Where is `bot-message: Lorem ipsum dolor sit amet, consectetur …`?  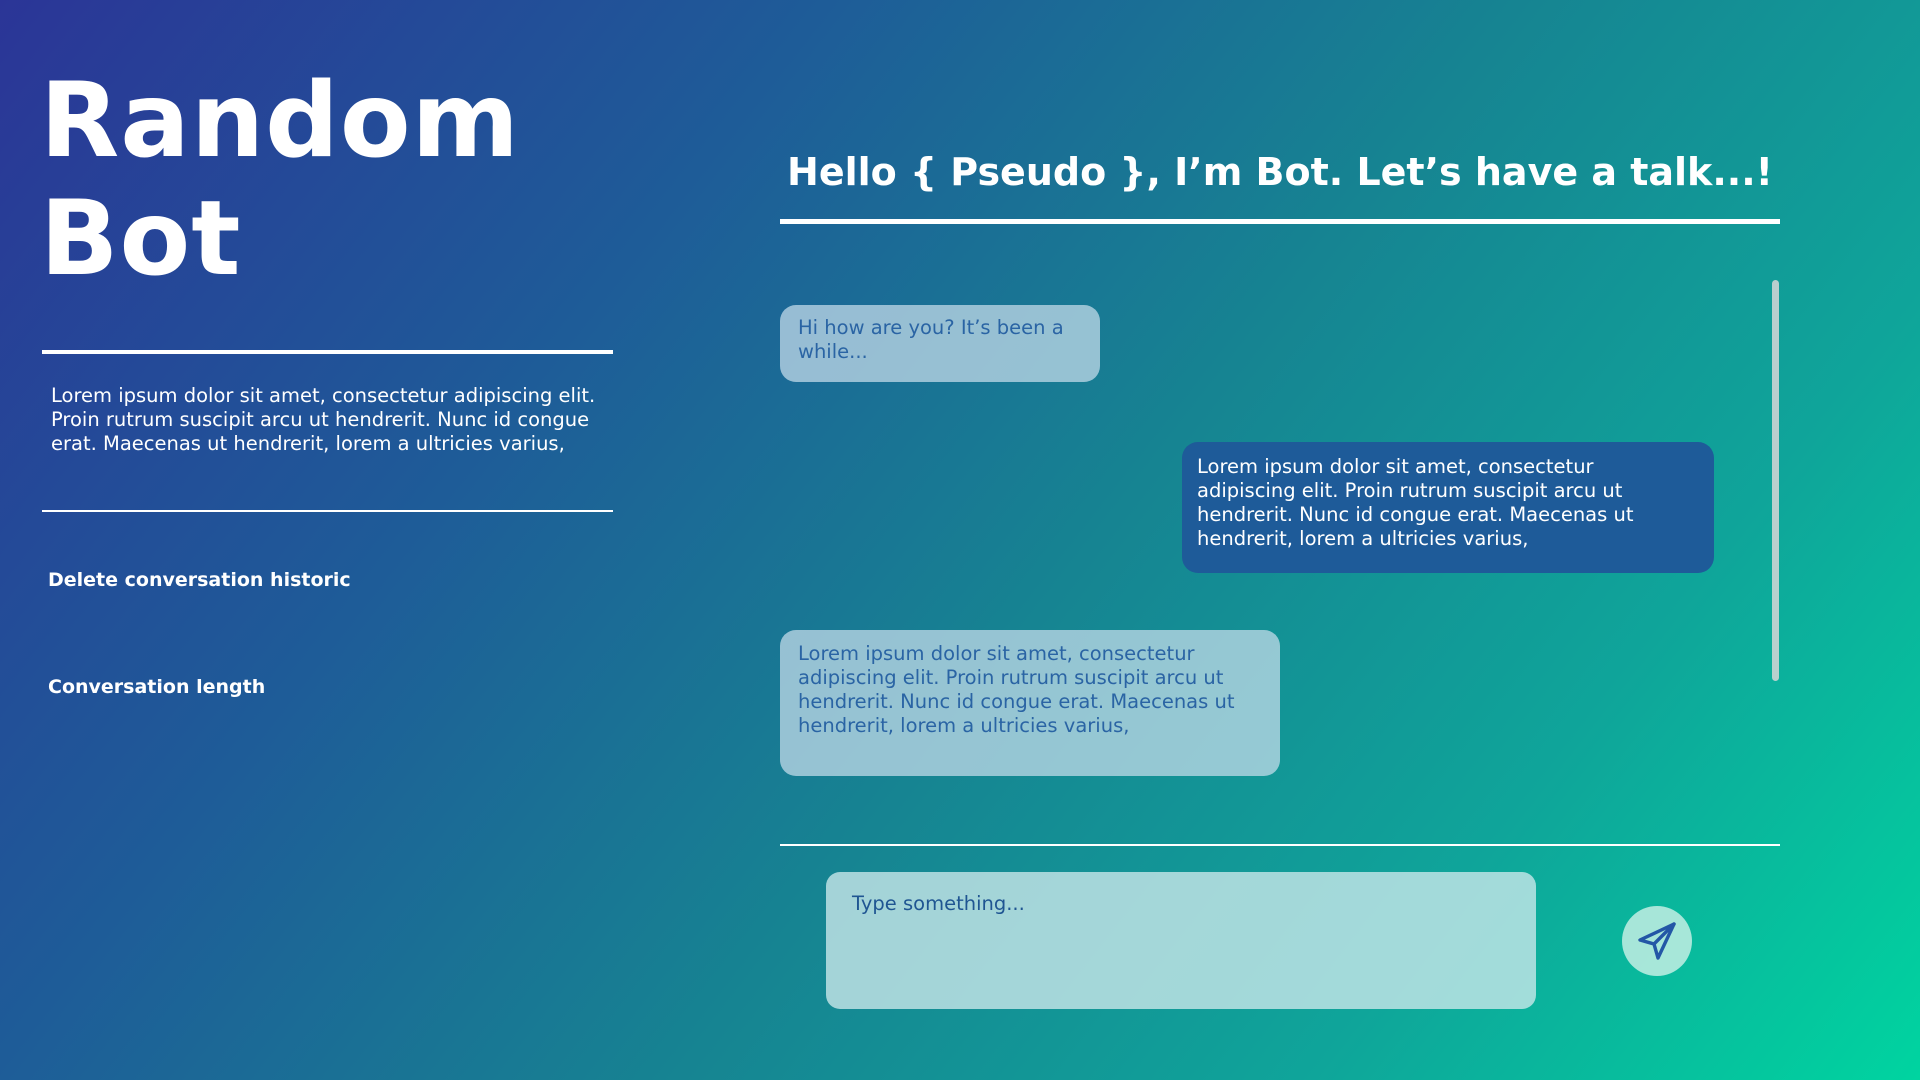 bot-message: Lorem ipsum dolor sit amet, consectetur … is located at coordinates (1030, 703).